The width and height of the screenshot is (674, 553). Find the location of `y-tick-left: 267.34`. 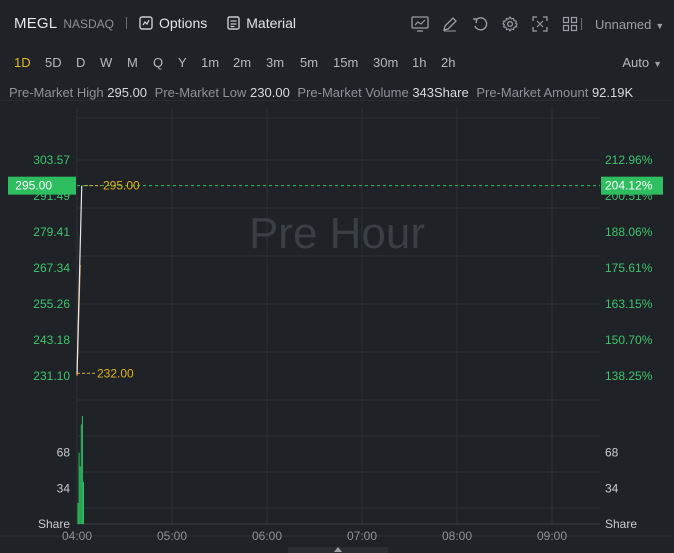

y-tick-left: 267.34 is located at coordinates (51, 268).